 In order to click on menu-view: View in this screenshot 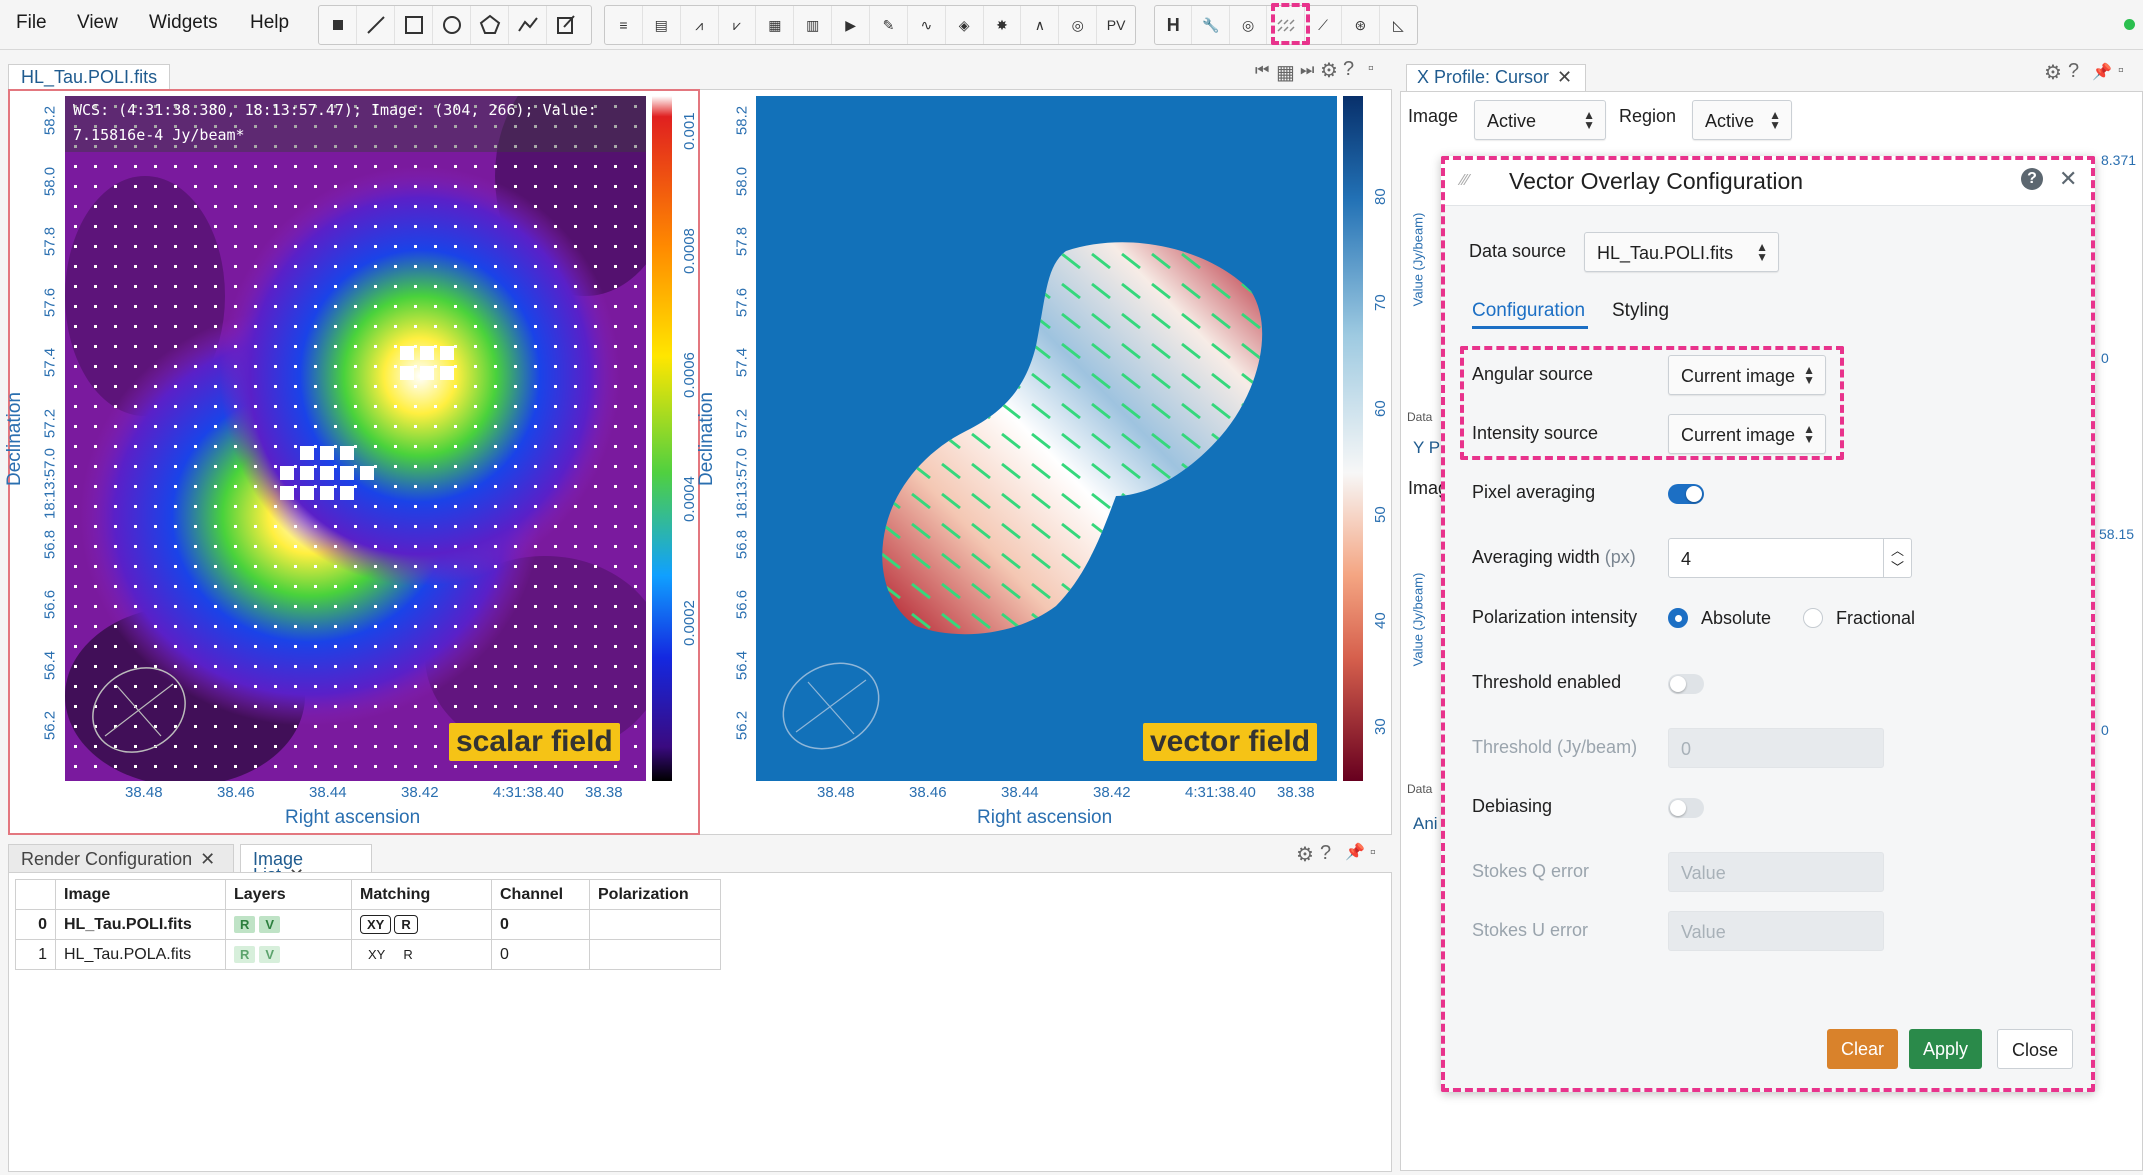, I will do `click(97, 23)`.